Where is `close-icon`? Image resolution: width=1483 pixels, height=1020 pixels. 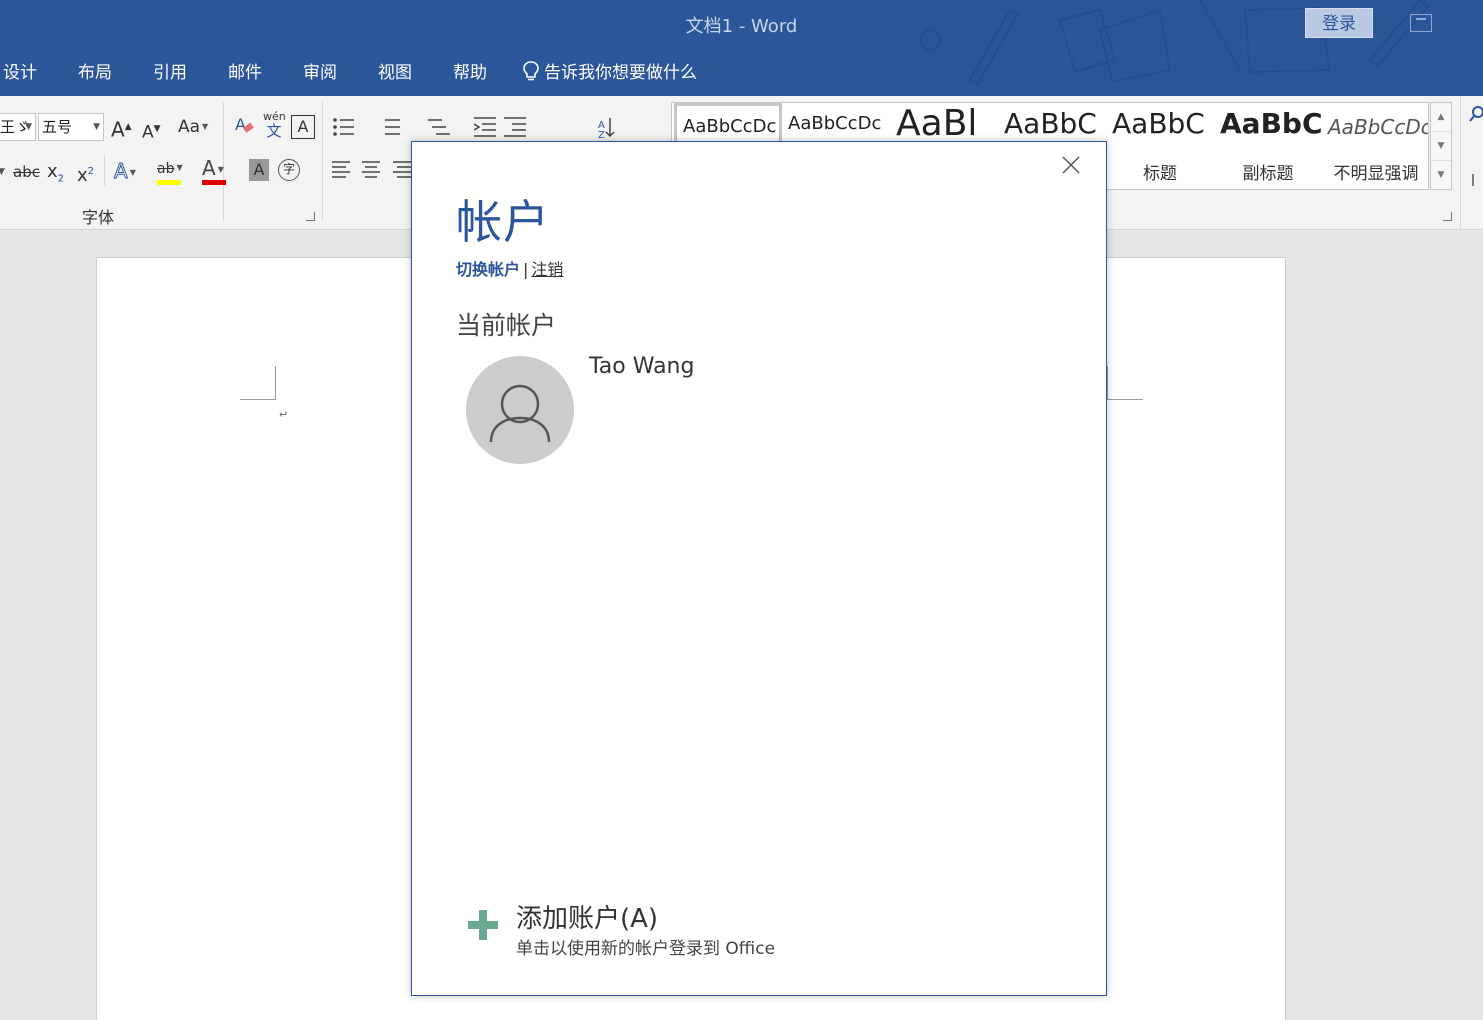 close-icon is located at coordinates (1071, 165).